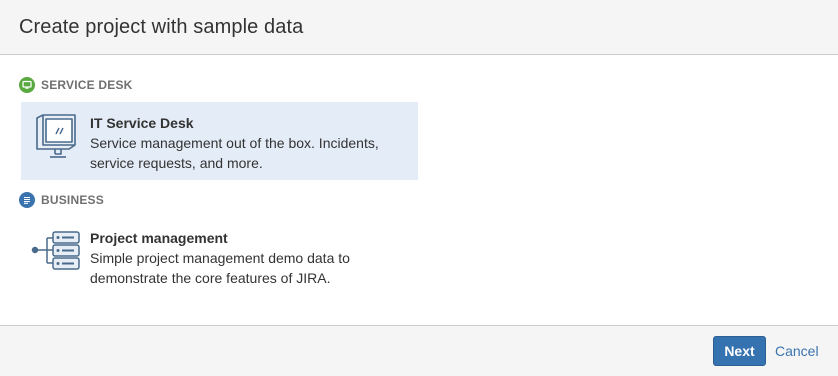  What do you see at coordinates (739, 351) in the screenshot?
I see `next-button: Next` at bounding box center [739, 351].